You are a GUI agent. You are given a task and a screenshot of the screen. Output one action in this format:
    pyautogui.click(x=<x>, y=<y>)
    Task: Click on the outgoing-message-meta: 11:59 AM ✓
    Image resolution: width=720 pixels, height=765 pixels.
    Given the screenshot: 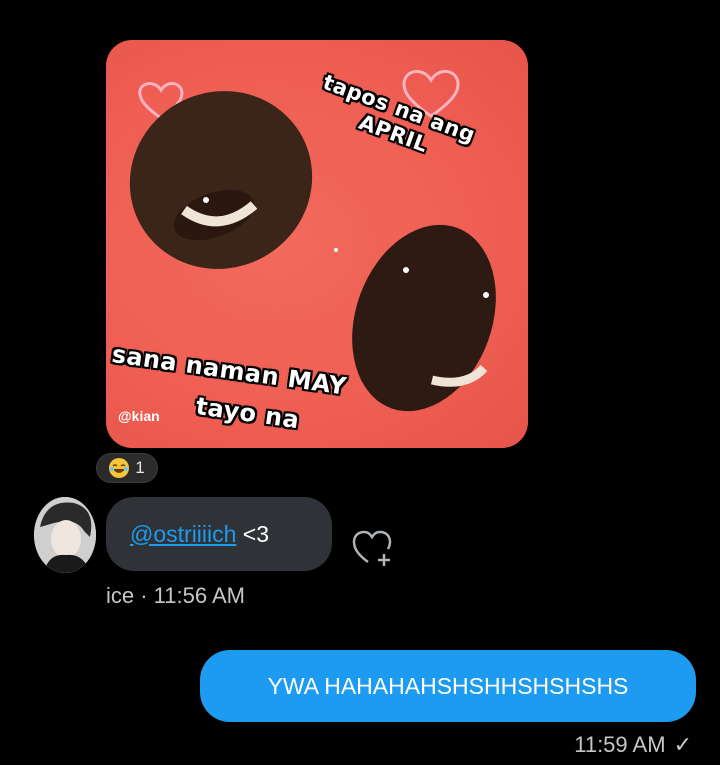 What is the action you would take?
    pyautogui.click(x=633, y=745)
    